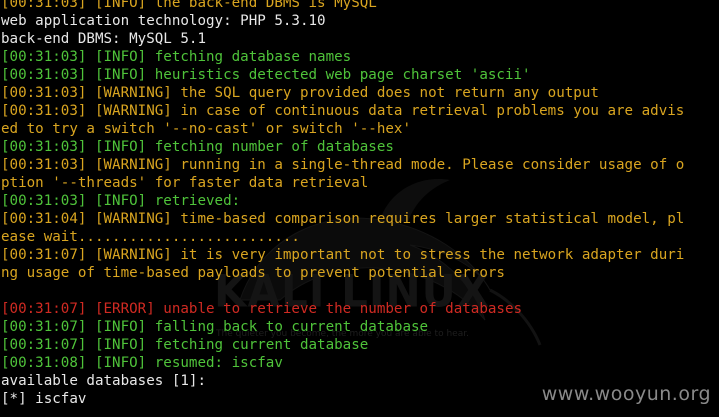 Image resolution: width=719 pixels, height=417 pixels. I want to click on terminal-line: [00:31:08] [INFO] resumed: iscfav, so click(142, 363).